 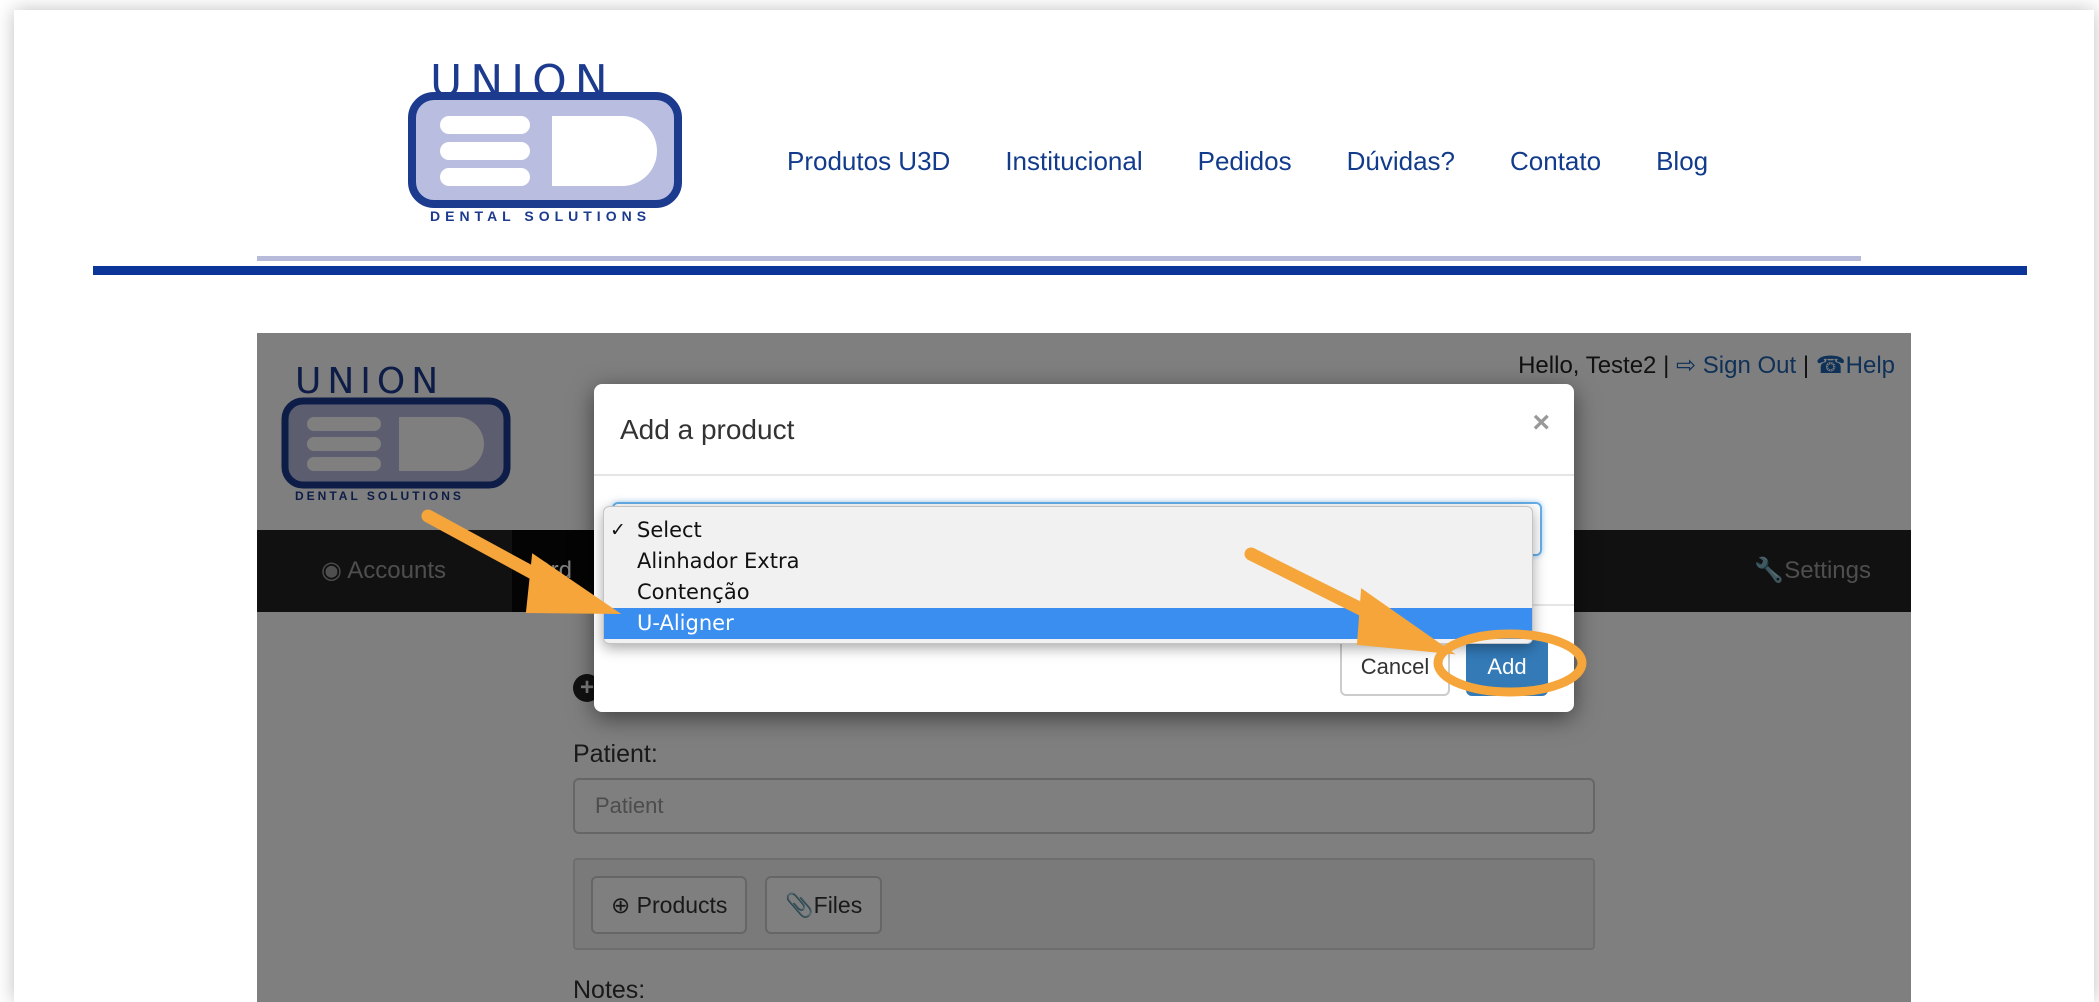 What do you see at coordinates (685, 623) in the screenshot?
I see `option-label: U-Aligner` at bounding box center [685, 623].